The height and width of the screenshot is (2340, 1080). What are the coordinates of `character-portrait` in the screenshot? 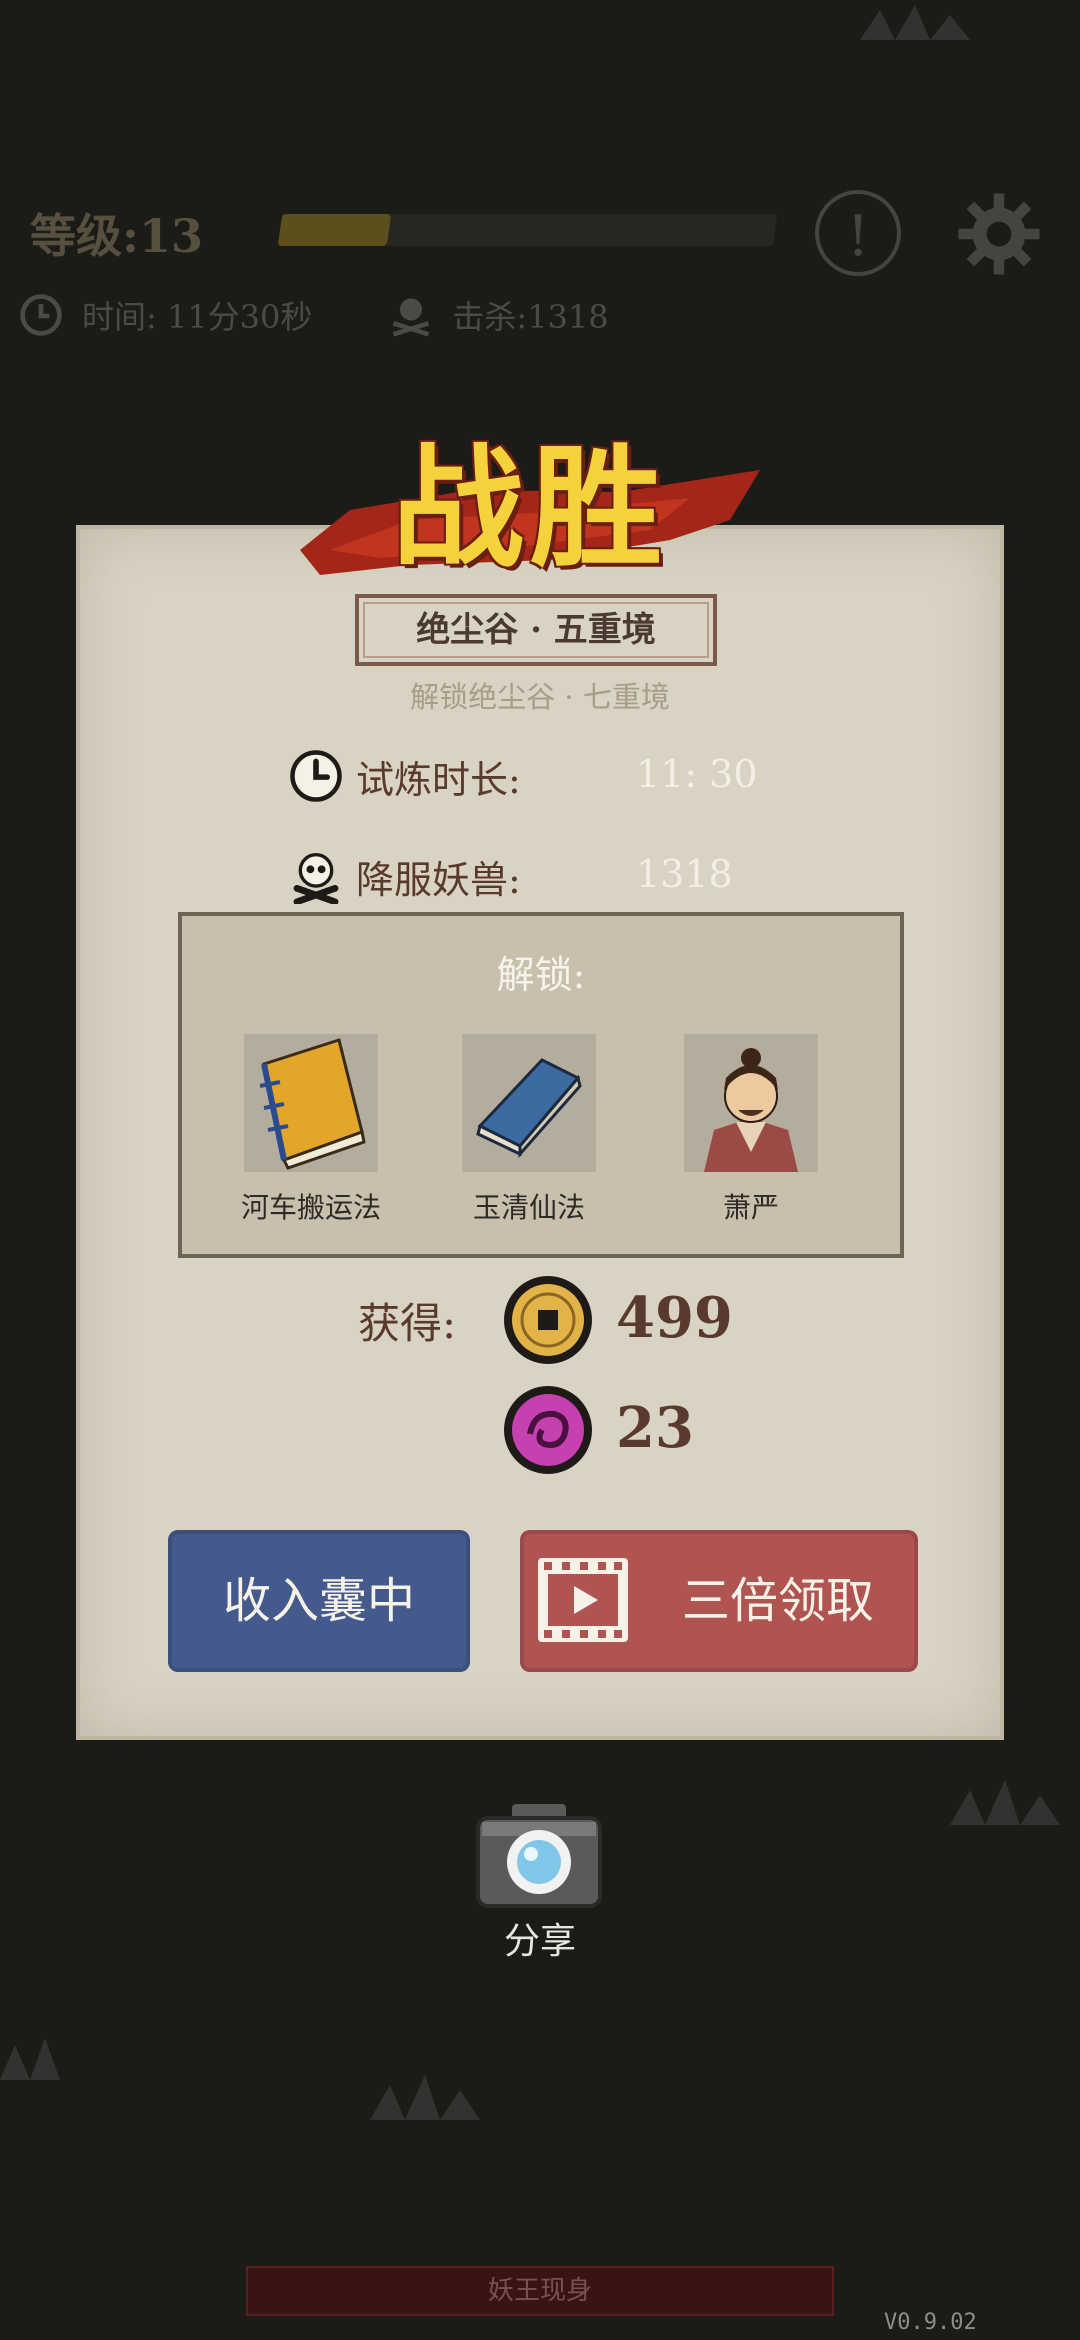 It's located at (751, 1110).